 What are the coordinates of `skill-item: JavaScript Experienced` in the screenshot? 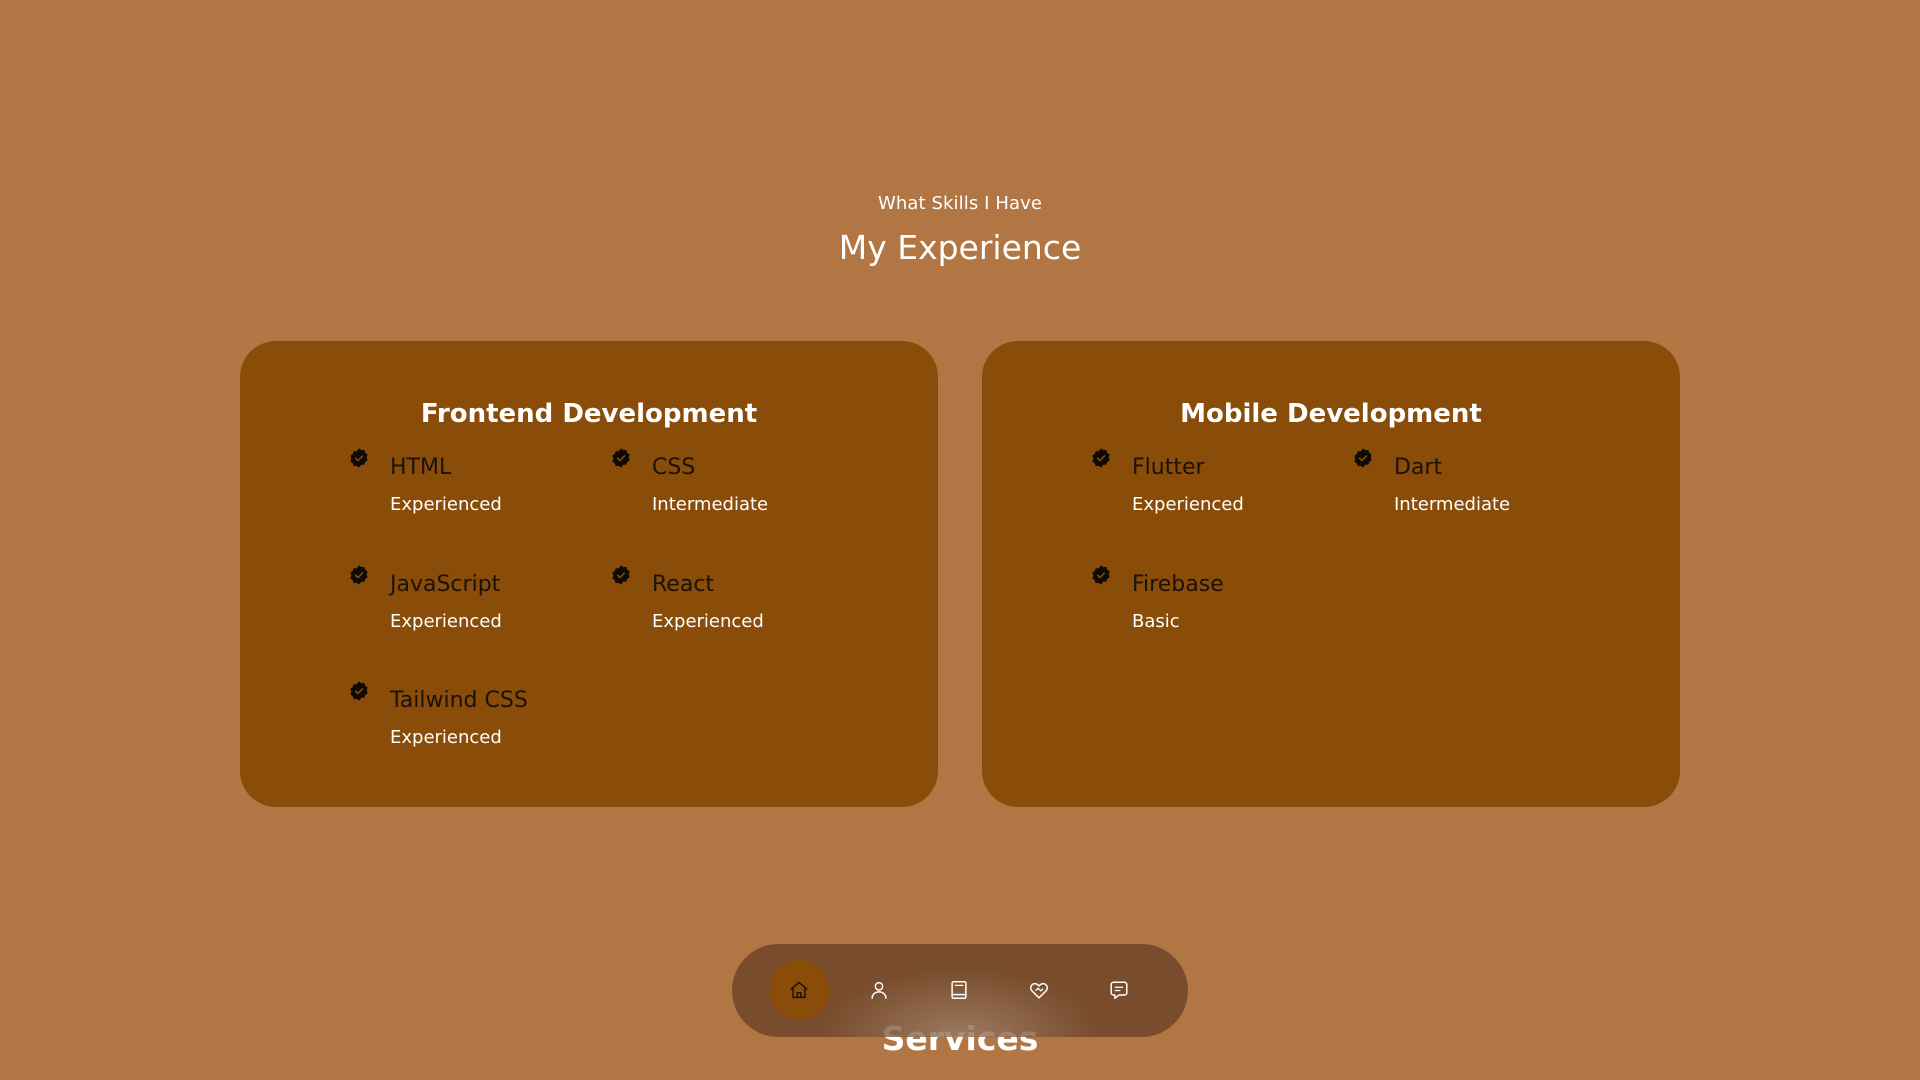 It's located at (468, 599).